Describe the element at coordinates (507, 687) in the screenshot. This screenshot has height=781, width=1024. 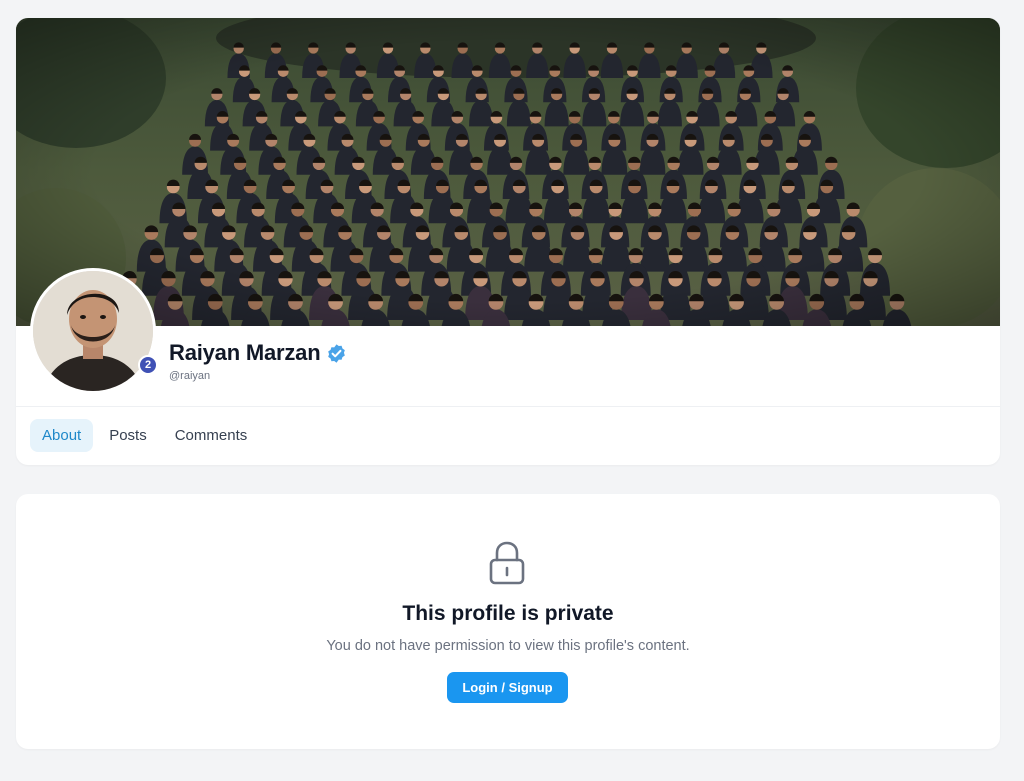
I see `login-signup-button: Login / Signup` at that location.